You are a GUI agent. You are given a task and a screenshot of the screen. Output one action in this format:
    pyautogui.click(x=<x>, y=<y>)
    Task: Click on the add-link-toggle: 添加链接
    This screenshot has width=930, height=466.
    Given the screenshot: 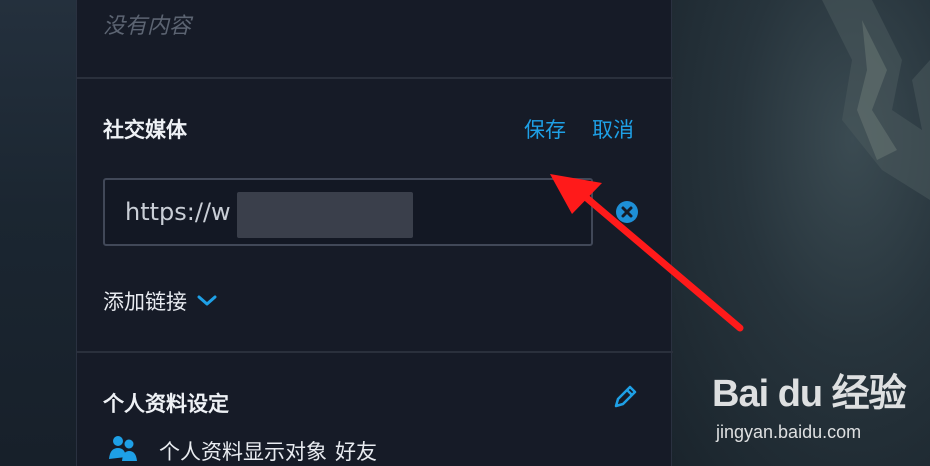 What is the action you would take?
    pyautogui.click(x=160, y=301)
    